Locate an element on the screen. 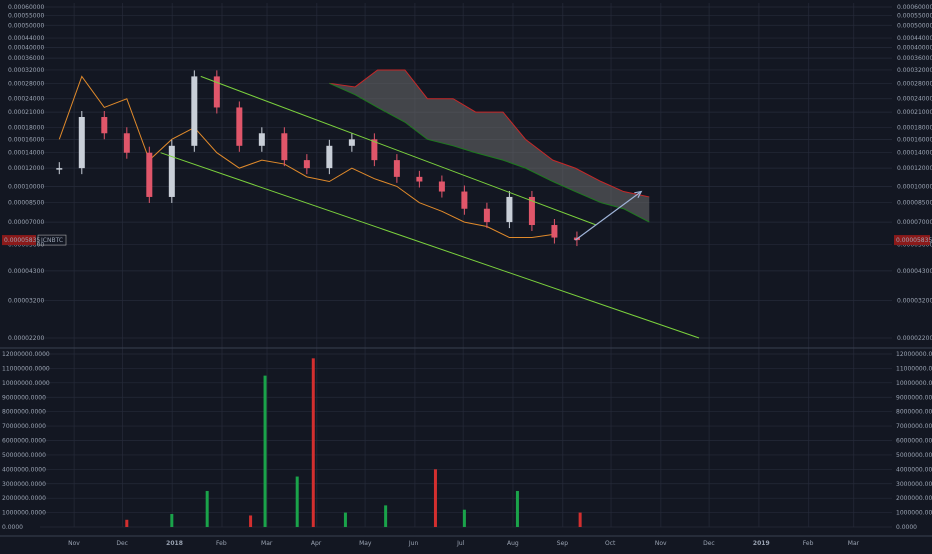  time-tick-label: Sep is located at coordinates (563, 543).